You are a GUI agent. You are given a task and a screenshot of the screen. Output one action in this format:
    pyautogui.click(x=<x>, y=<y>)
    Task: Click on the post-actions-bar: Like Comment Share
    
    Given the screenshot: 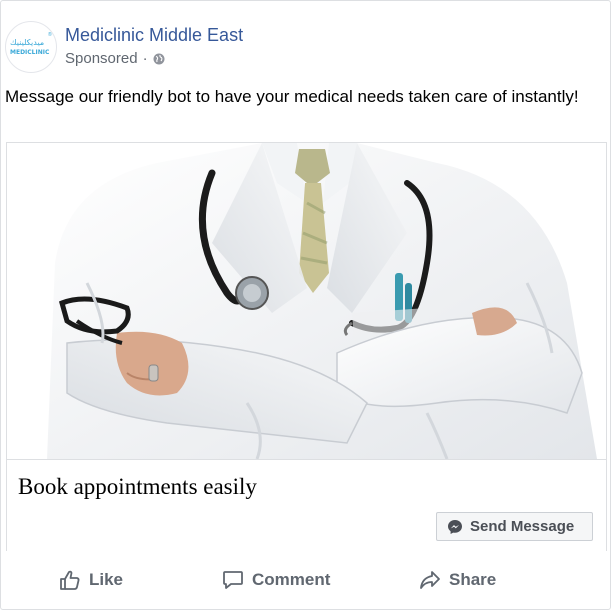 What is the action you would take?
    pyautogui.click(x=305, y=581)
    